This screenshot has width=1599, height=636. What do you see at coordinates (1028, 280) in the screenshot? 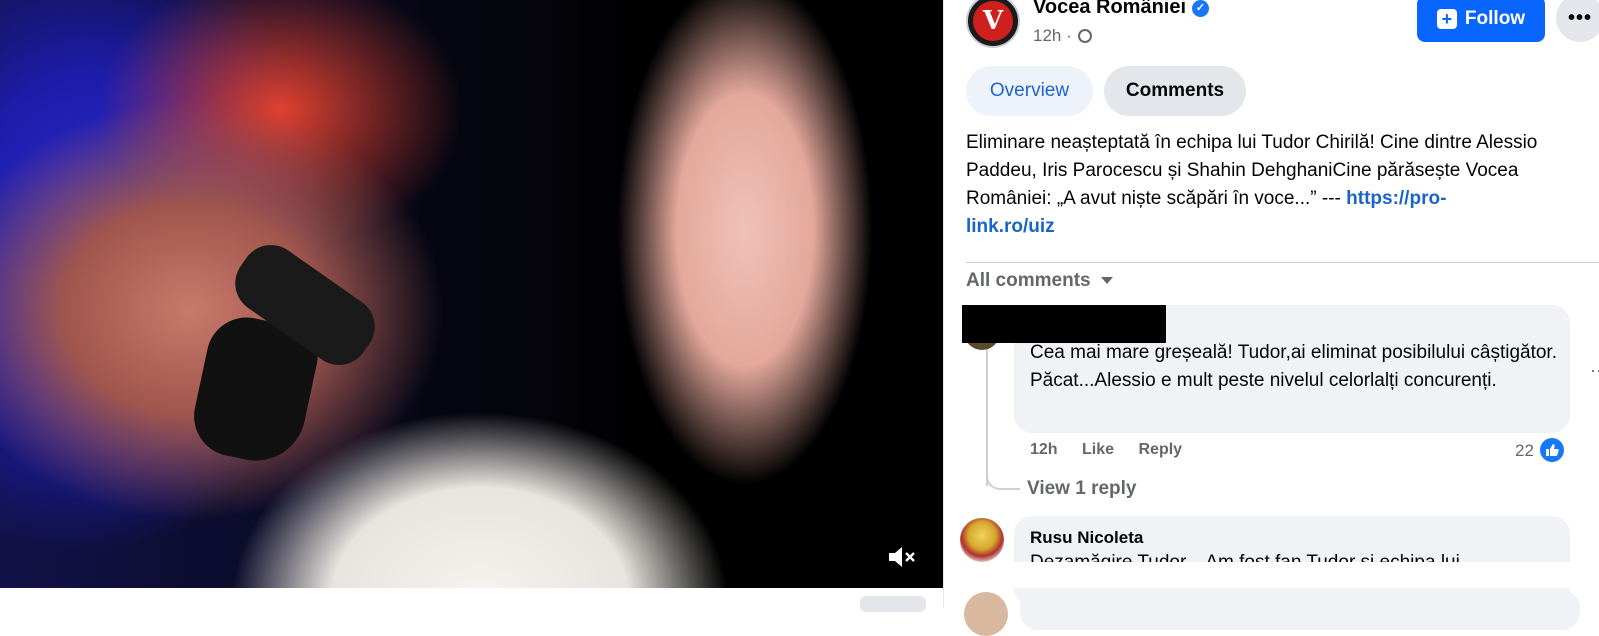
I see `comments-filter-label: All comments` at bounding box center [1028, 280].